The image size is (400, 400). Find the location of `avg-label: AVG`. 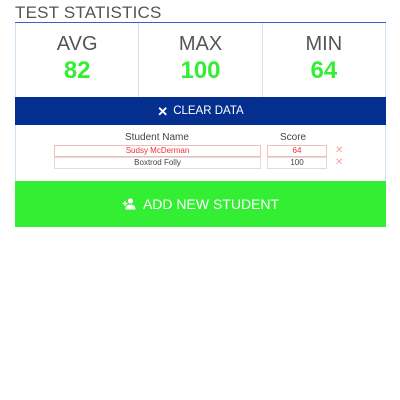

avg-label: AVG is located at coordinates (77, 44).